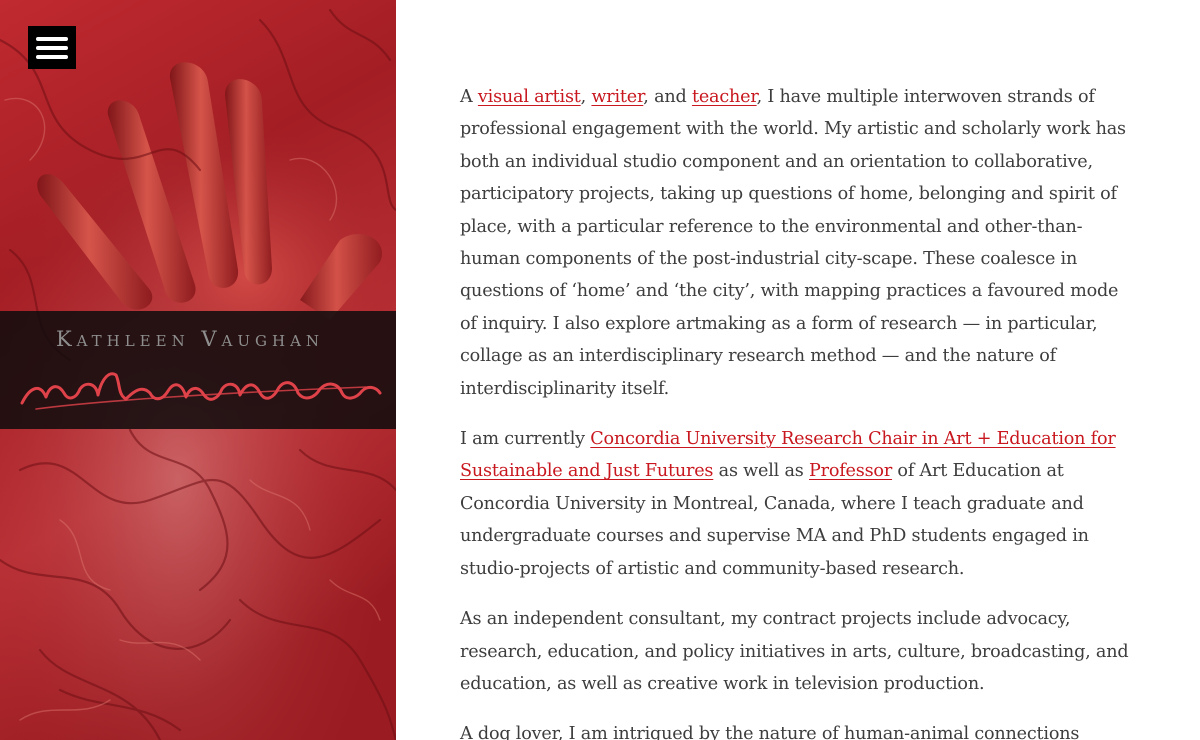  I want to click on visual-artist-link: visual artist, so click(529, 97).